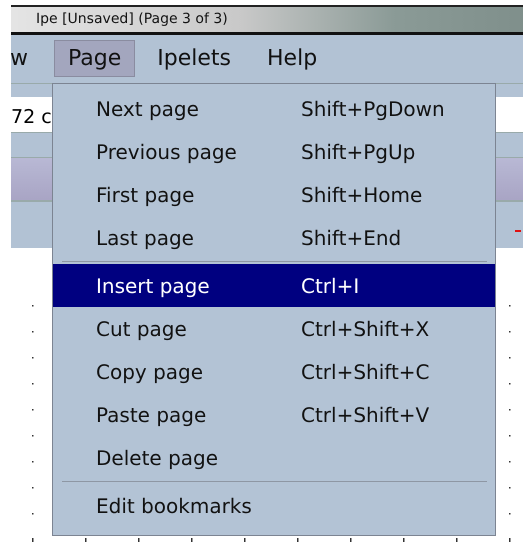 This screenshot has width=523, height=542. What do you see at coordinates (274, 285) in the screenshot?
I see `menu-item: Insert page Ctrl+I` at bounding box center [274, 285].